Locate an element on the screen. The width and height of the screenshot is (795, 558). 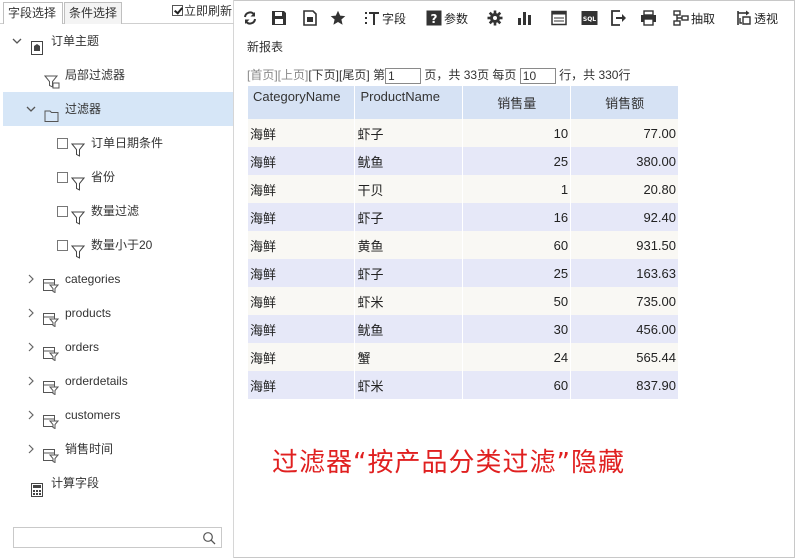
cell-product: 黄鱼 is located at coordinates (409, 245).